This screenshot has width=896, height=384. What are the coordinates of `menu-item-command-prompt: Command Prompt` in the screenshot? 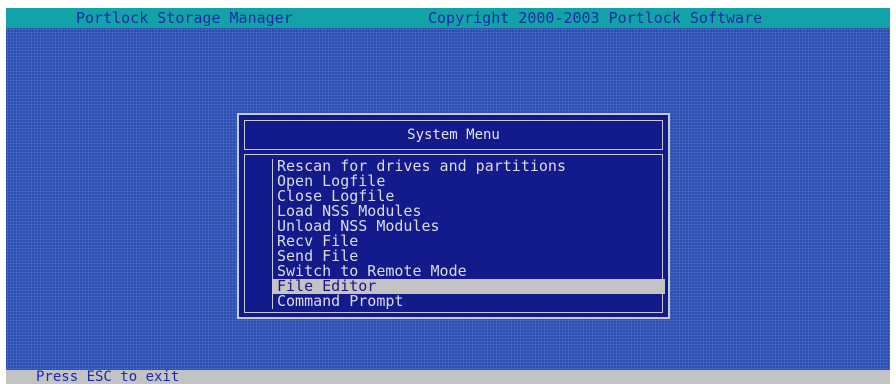 It's located at (468, 301).